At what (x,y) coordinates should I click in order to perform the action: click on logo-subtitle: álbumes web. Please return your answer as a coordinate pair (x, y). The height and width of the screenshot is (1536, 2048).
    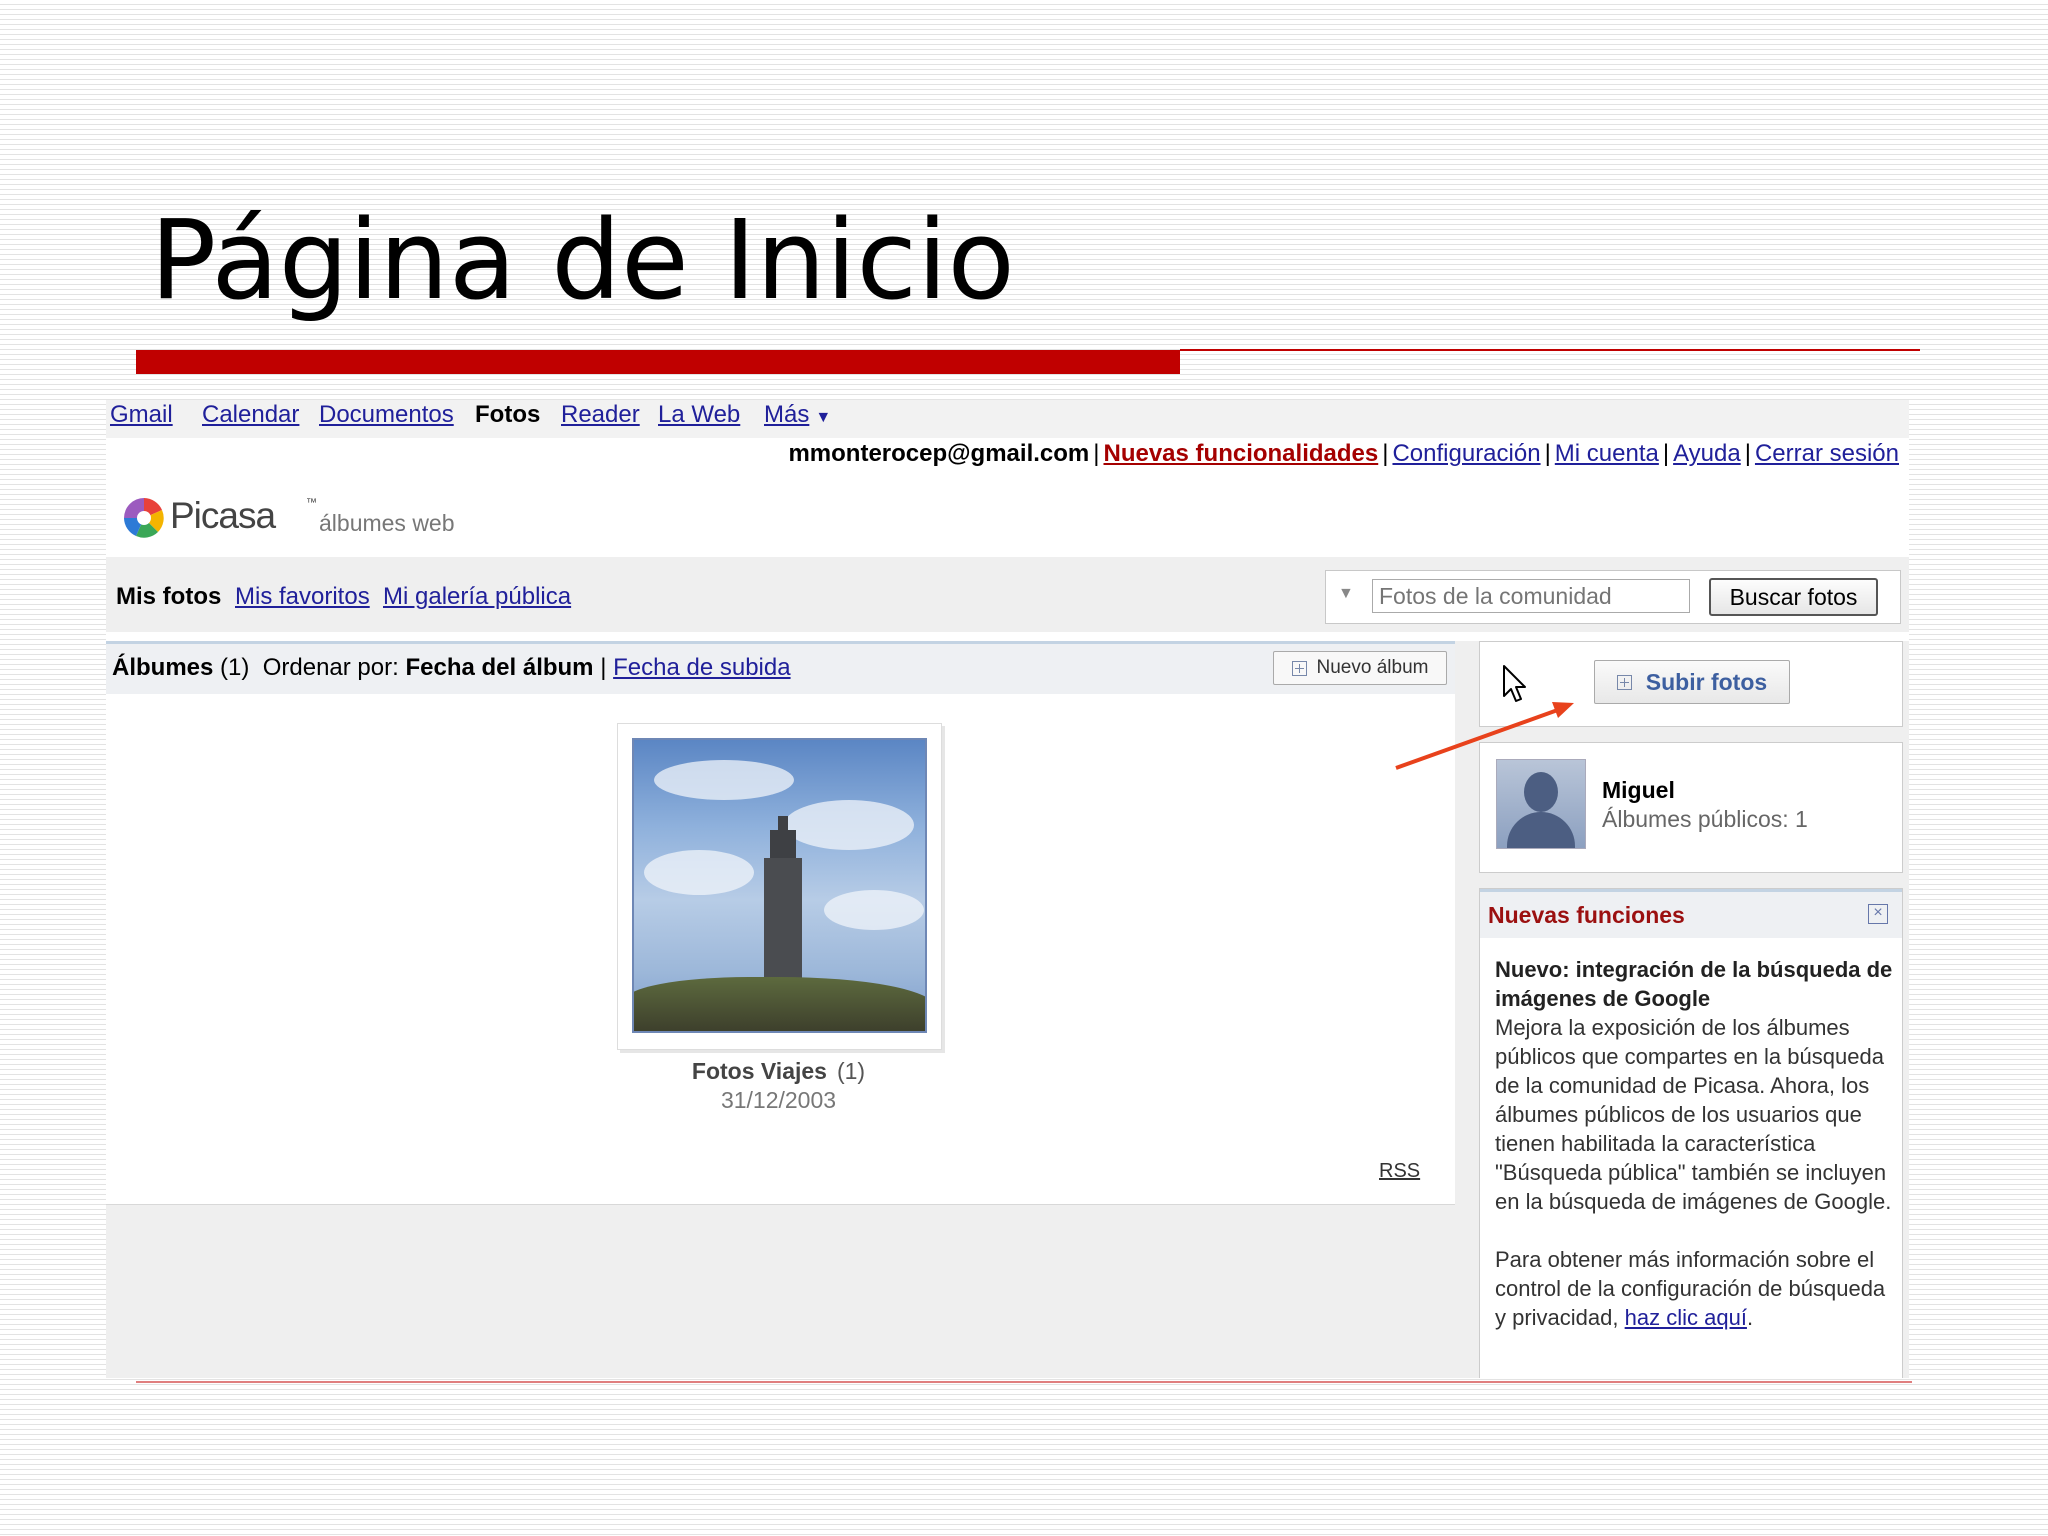
    Looking at the image, I should click on (387, 523).